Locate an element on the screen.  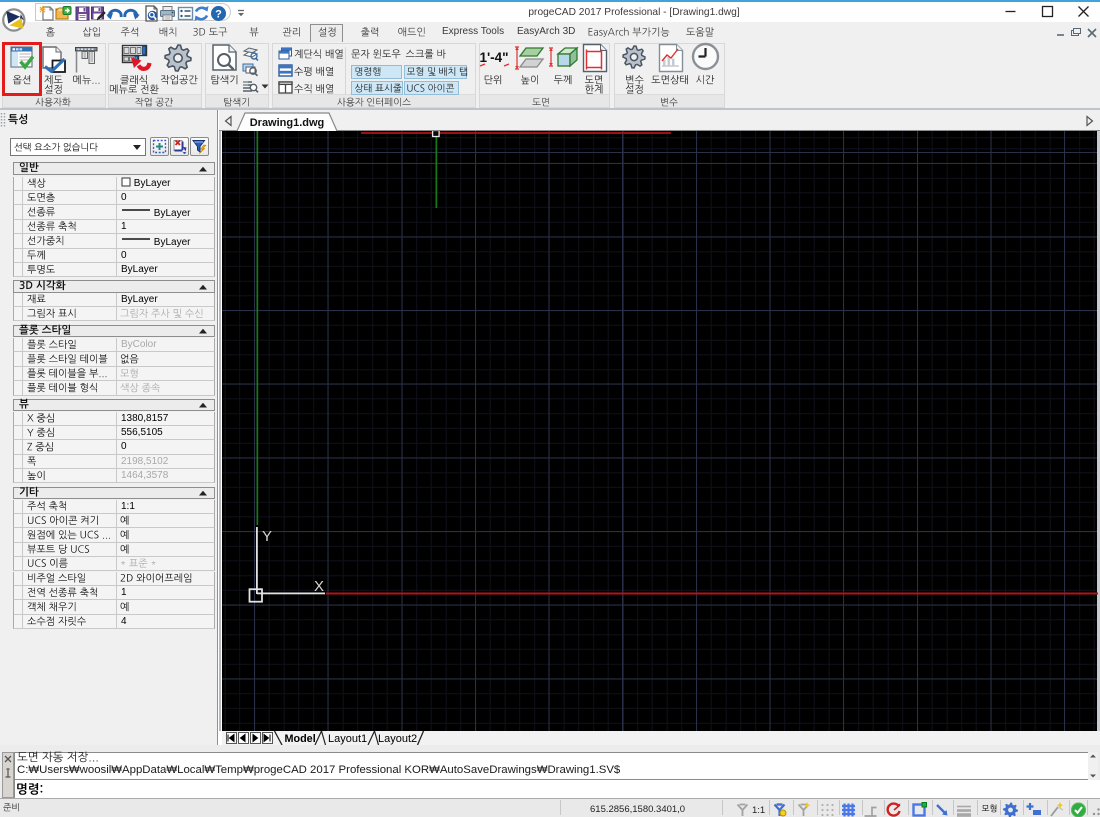
svg-text: 1'-4" is located at coordinates (493, 57).